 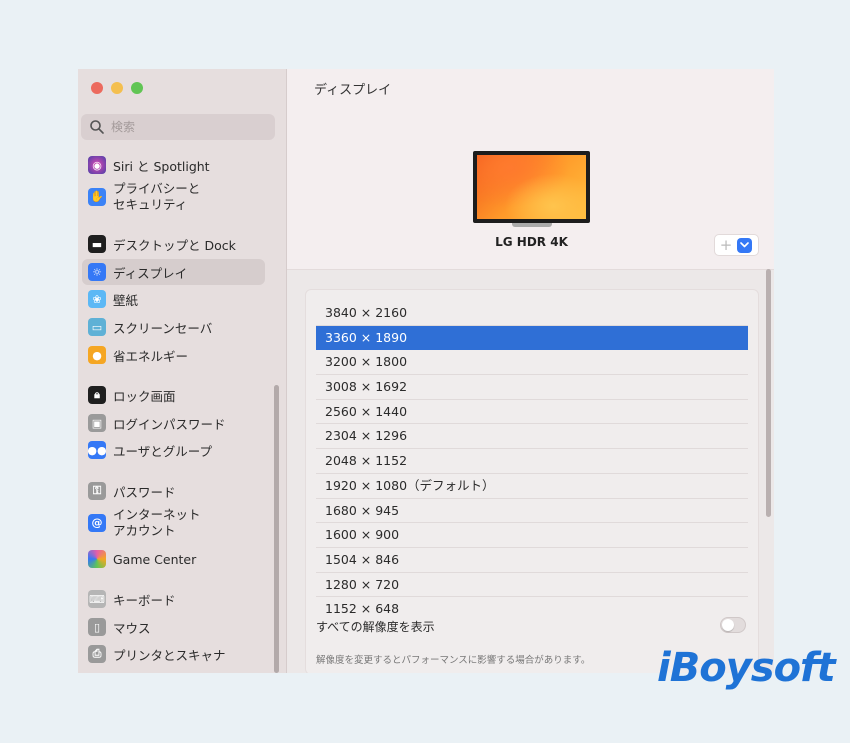 I want to click on monitor-preview, so click(x=531, y=187).